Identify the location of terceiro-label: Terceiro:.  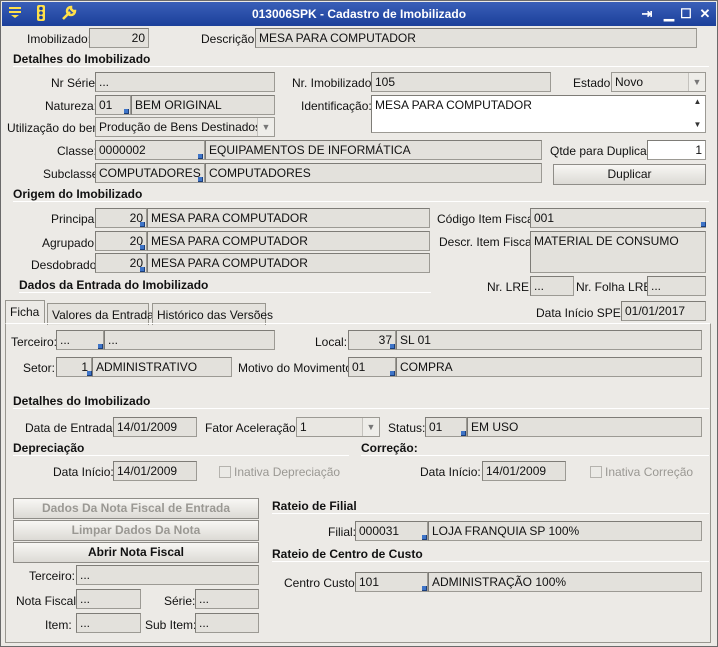
(34, 342).